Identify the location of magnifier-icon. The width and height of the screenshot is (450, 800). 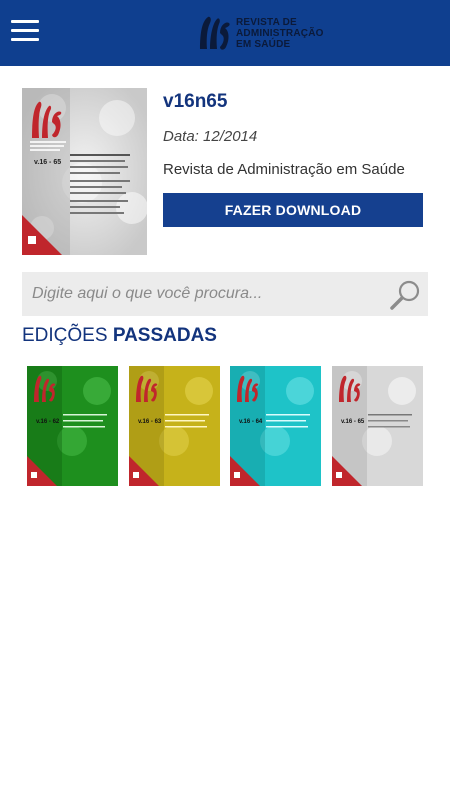
(405, 295).